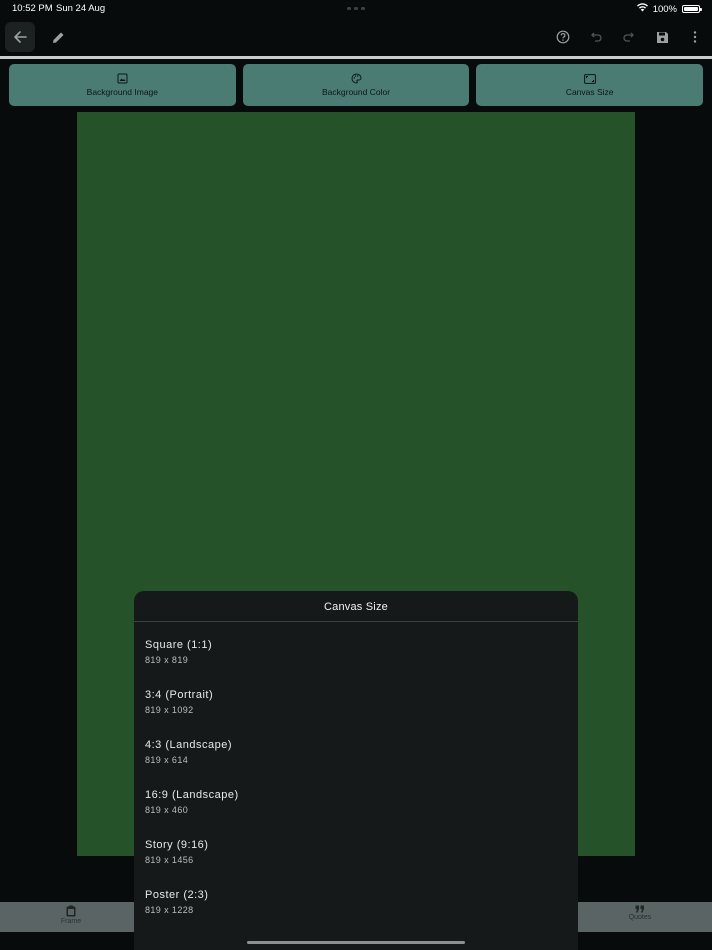  I want to click on edit-button, so click(58, 37).